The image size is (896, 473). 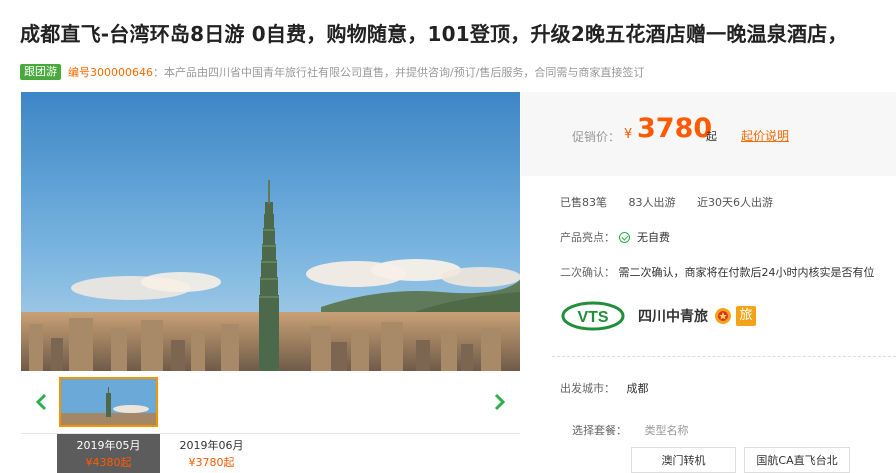 I want to click on package-label: 选择套餐：, so click(x=599, y=430).